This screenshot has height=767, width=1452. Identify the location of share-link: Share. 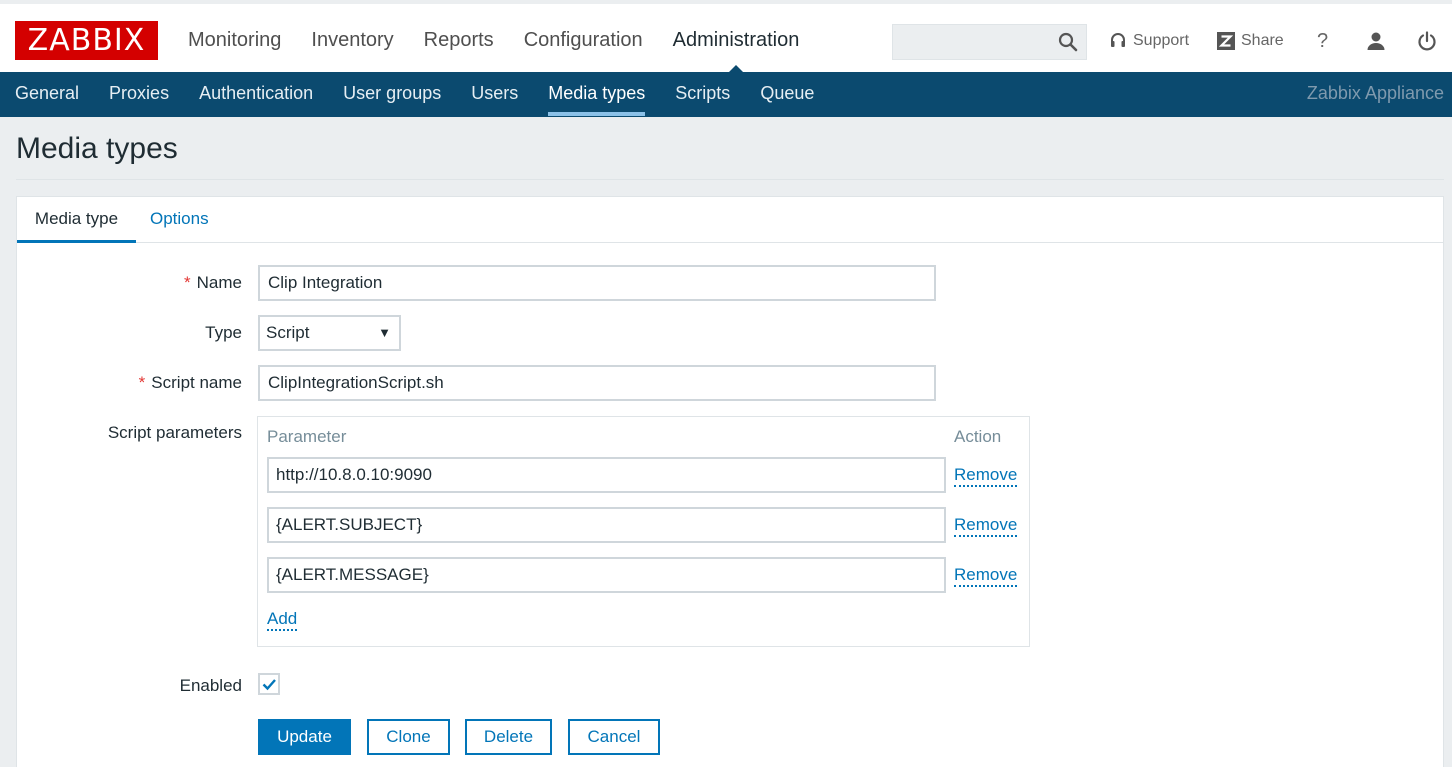
(1250, 41).